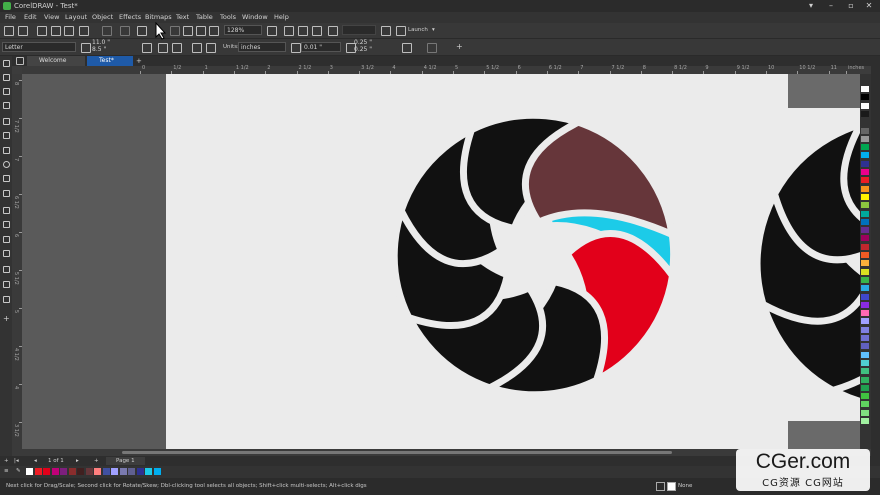  What do you see at coordinates (6, 224) in the screenshot?
I see `connector-tool-icon` at bounding box center [6, 224].